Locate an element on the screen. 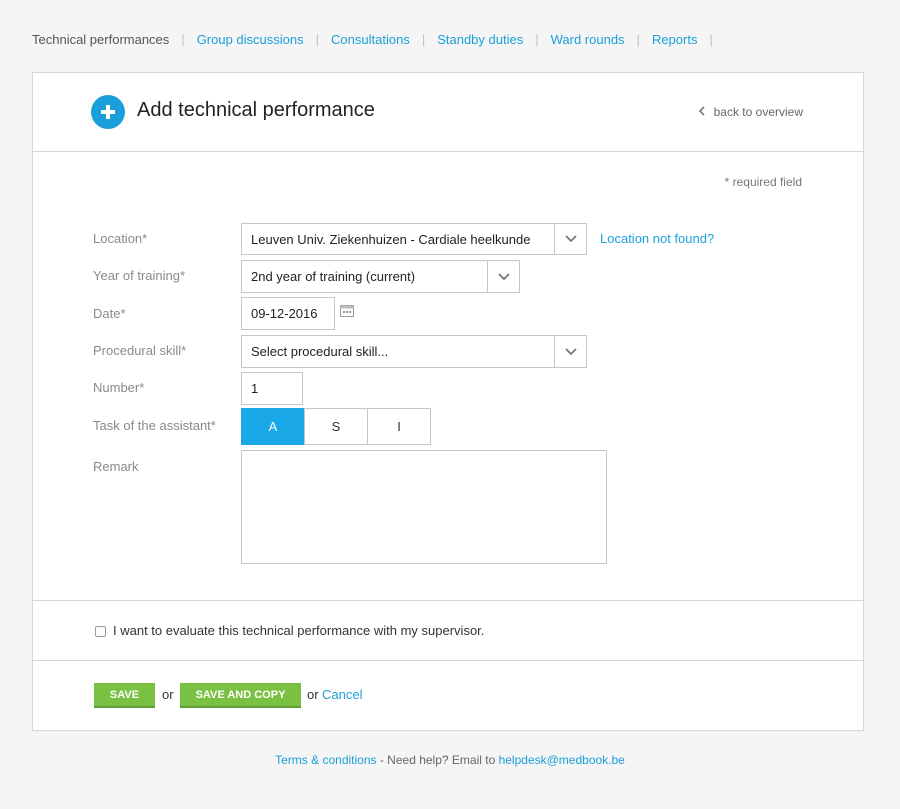 This screenshot has width=900, height=809. remark-label: Remark is located at coordinates (116, 466).